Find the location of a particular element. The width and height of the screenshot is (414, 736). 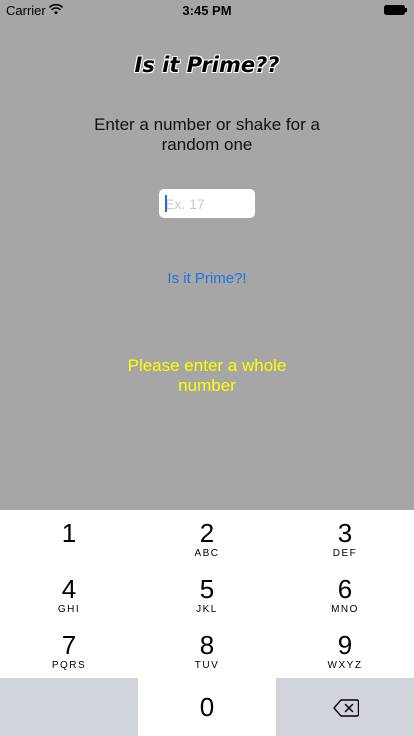

key-2: 2 ABC is located at coordinates (207, 538).